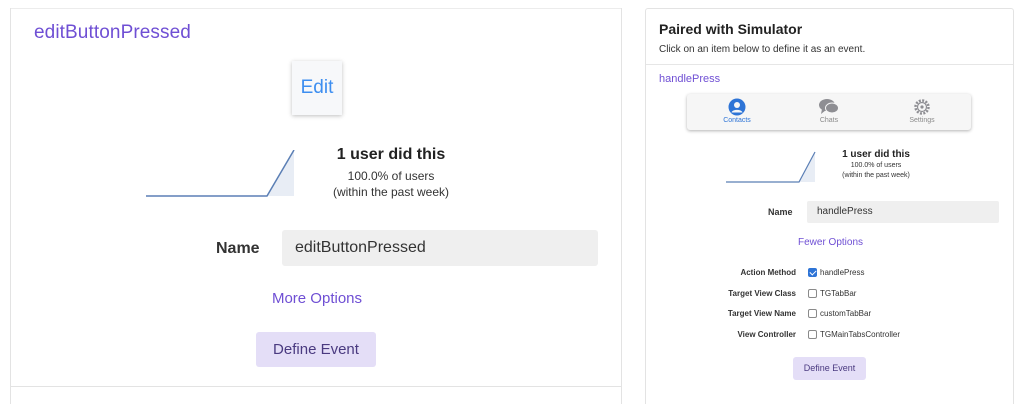 This screenshot has width=1024, height=404. I want to click on option-value-view-controller: TGMainTabsController, so click(860, 334).